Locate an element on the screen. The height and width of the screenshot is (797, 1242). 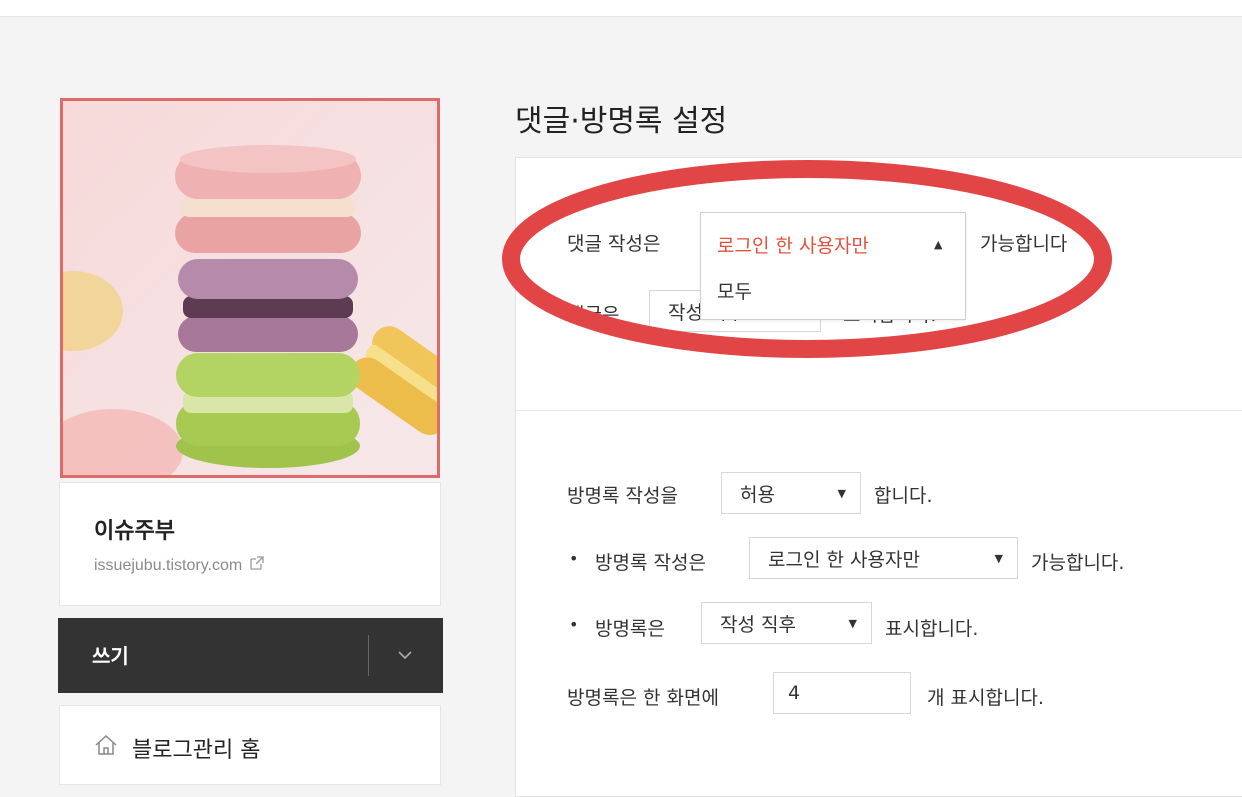
guestbook-display-prefix: 방명록은 is located at coordinates (630, 629).